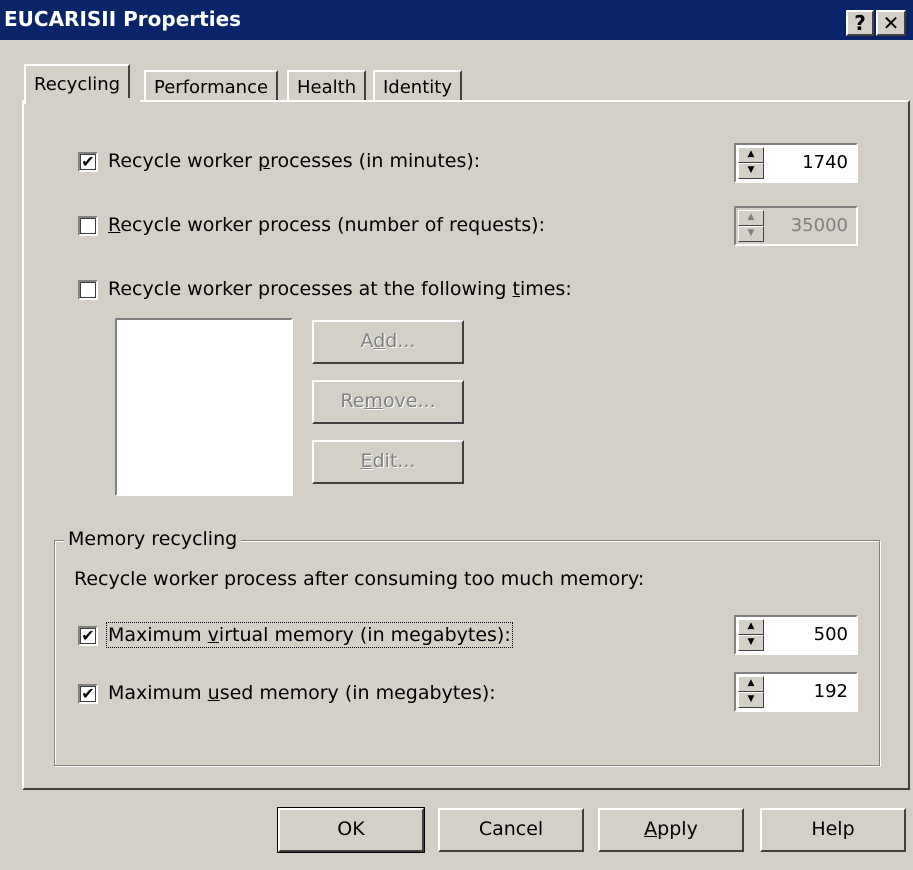 The width and height of the screenshot is (913, 870). What do you see at coordinates (825, 162) in the screenshot?
I see `recycle-minutes-value: 1740` at bounding box center [825, 162].